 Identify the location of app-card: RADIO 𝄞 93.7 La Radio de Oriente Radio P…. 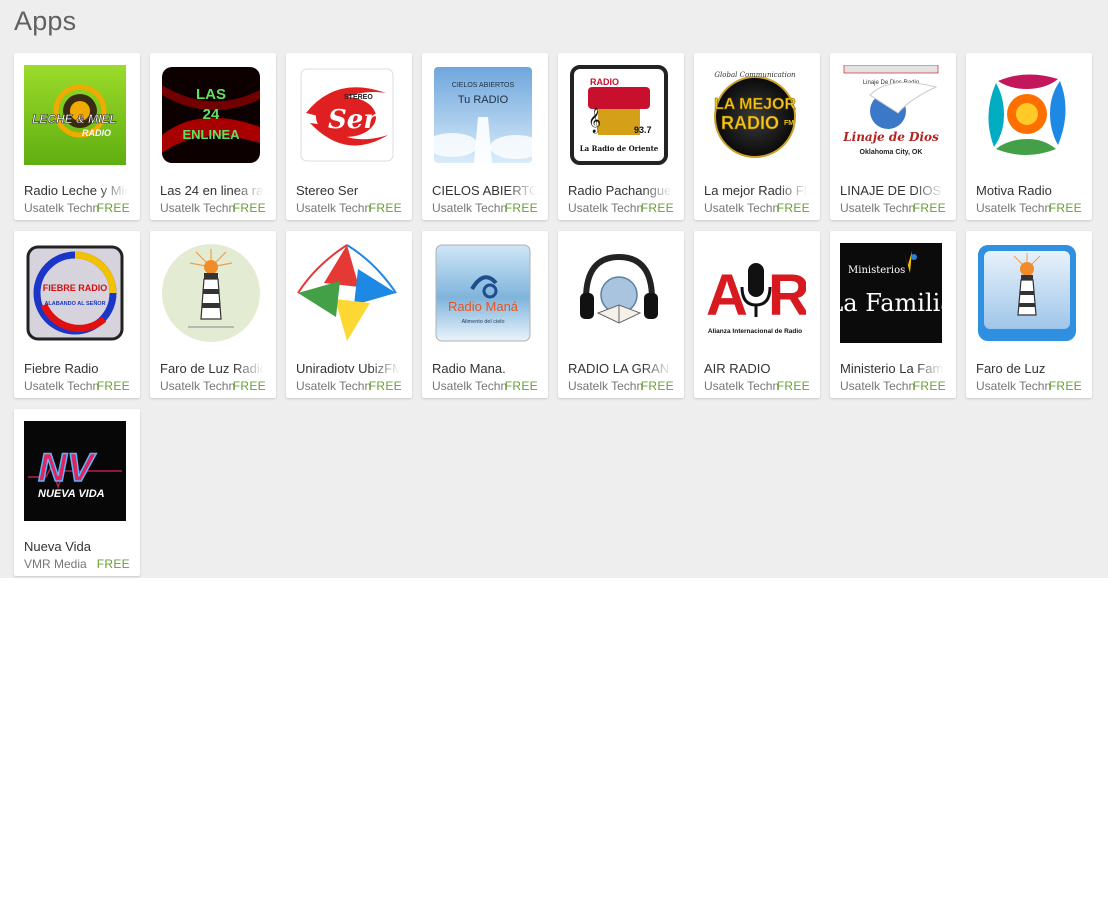
(621, 136).